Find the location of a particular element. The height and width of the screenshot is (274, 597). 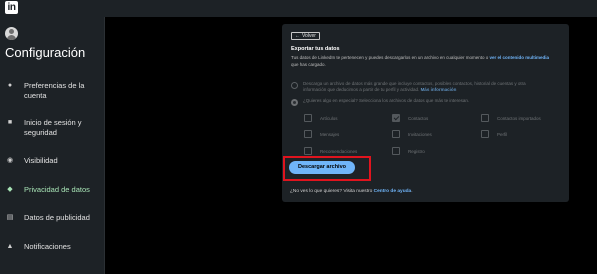

sidebar-item-sign-in-security: ■ Inicio de sesión y seguridad is located at coordinates (55, 128).